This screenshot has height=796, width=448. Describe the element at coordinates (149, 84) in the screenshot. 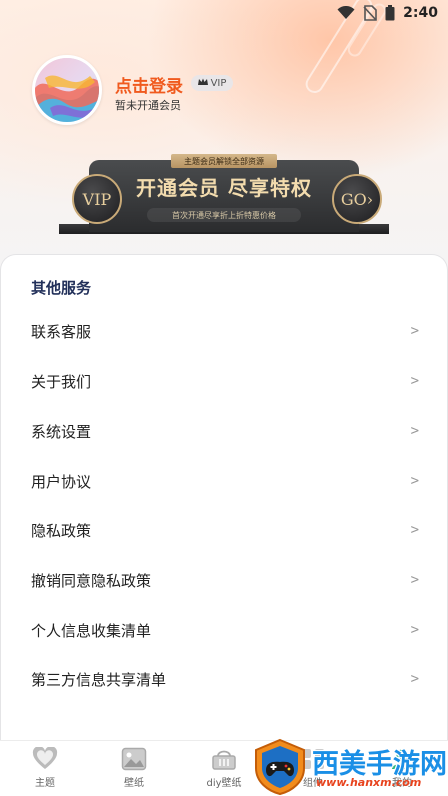

I see `login-button: 点击登录` at that location.